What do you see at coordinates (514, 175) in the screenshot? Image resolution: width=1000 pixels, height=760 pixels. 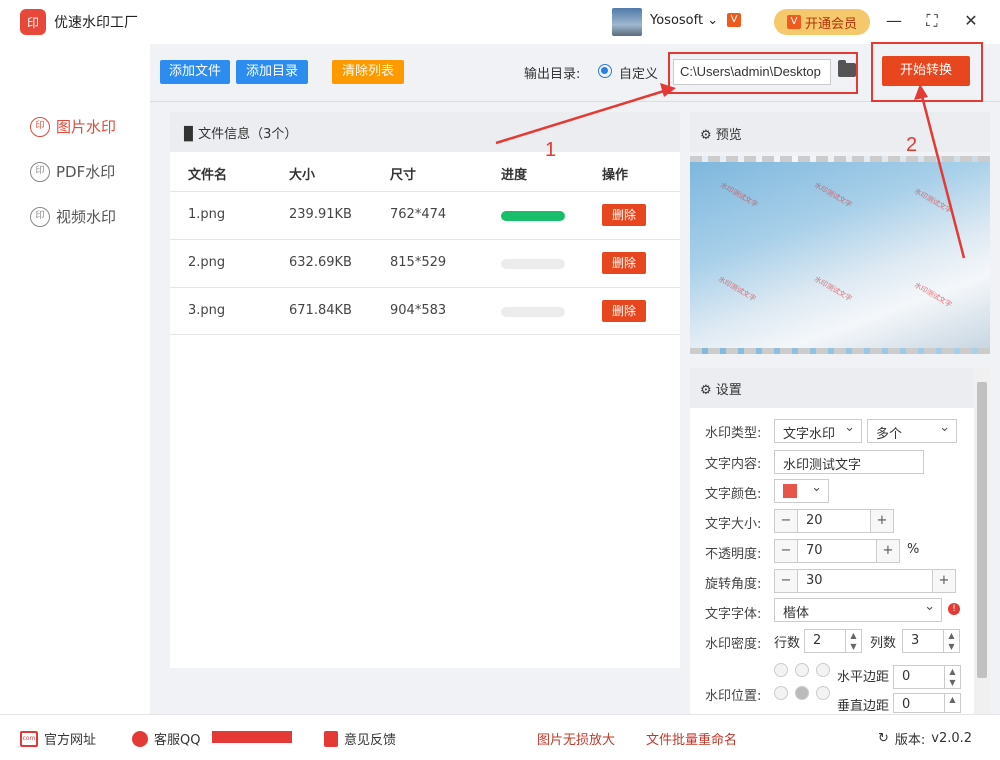 I see `col-progress: 进度` at bounding box center [514, 175].